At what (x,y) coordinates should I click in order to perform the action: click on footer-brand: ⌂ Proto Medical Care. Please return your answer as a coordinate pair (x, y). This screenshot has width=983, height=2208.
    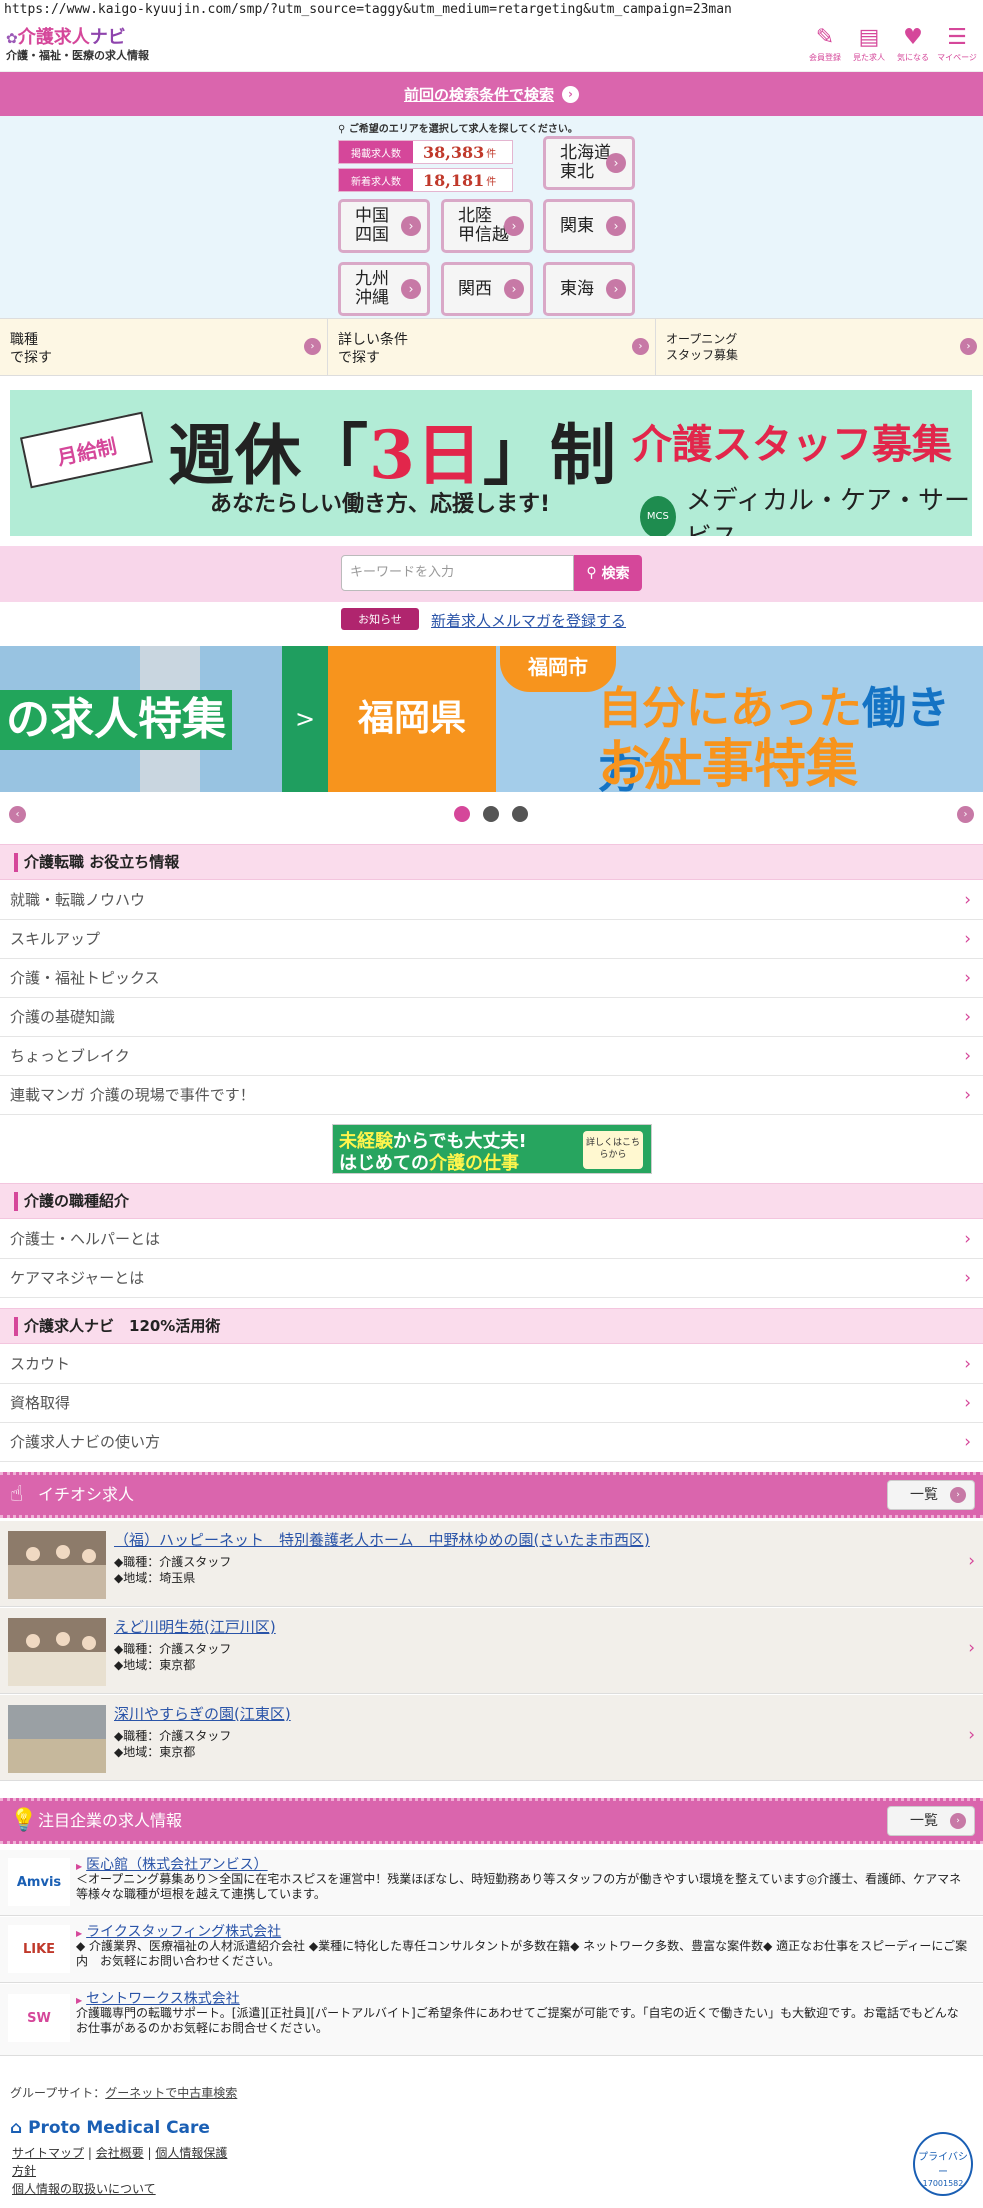
    Looking at the image, I should click on (110, 2128).